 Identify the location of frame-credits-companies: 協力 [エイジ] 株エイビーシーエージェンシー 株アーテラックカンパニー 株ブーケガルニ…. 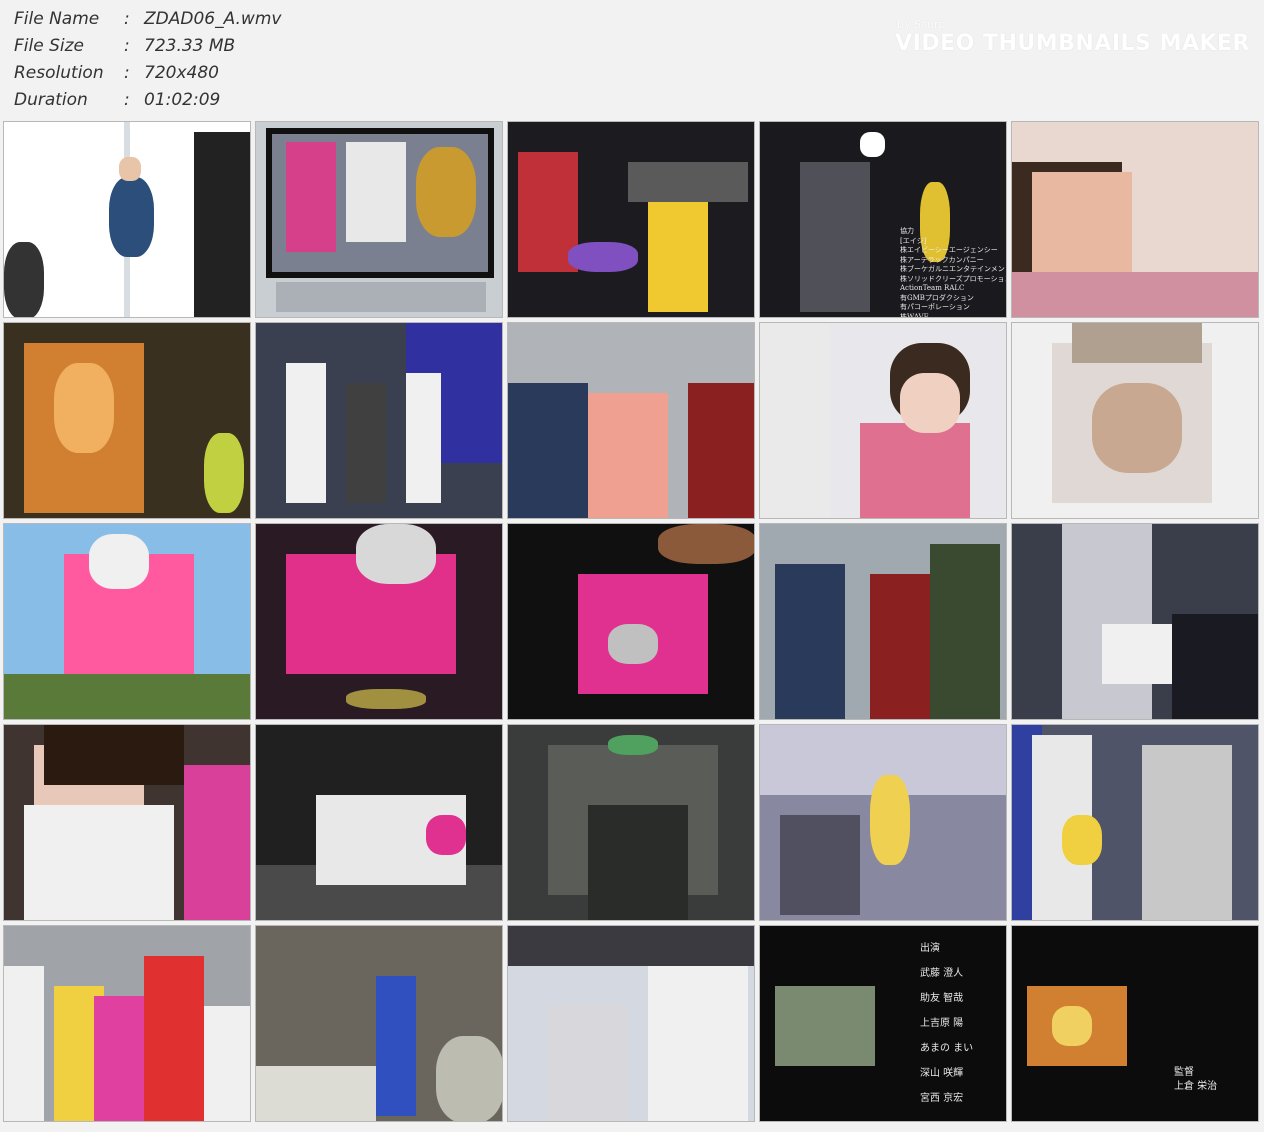
(953, 272).